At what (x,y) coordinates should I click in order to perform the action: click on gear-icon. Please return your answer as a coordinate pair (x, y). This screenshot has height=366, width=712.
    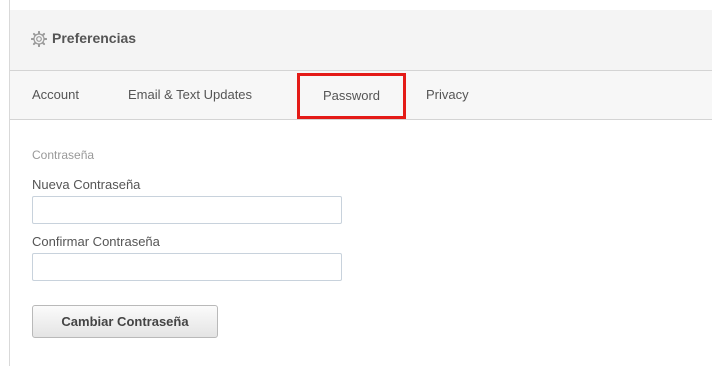
    Looking at the image, I should click on (39, 39).